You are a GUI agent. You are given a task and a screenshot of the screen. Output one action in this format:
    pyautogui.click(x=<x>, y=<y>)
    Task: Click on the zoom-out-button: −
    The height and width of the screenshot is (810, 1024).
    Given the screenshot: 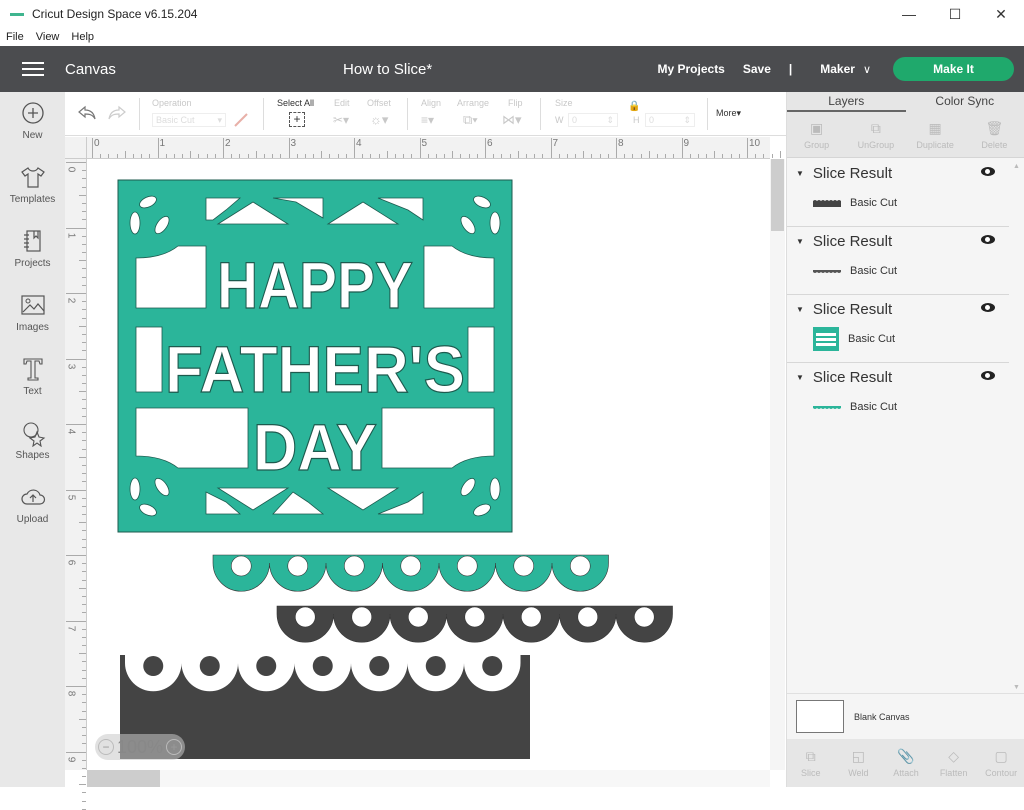 What is the action you would take?
    pyautogui.click(x=106, y=747)
    